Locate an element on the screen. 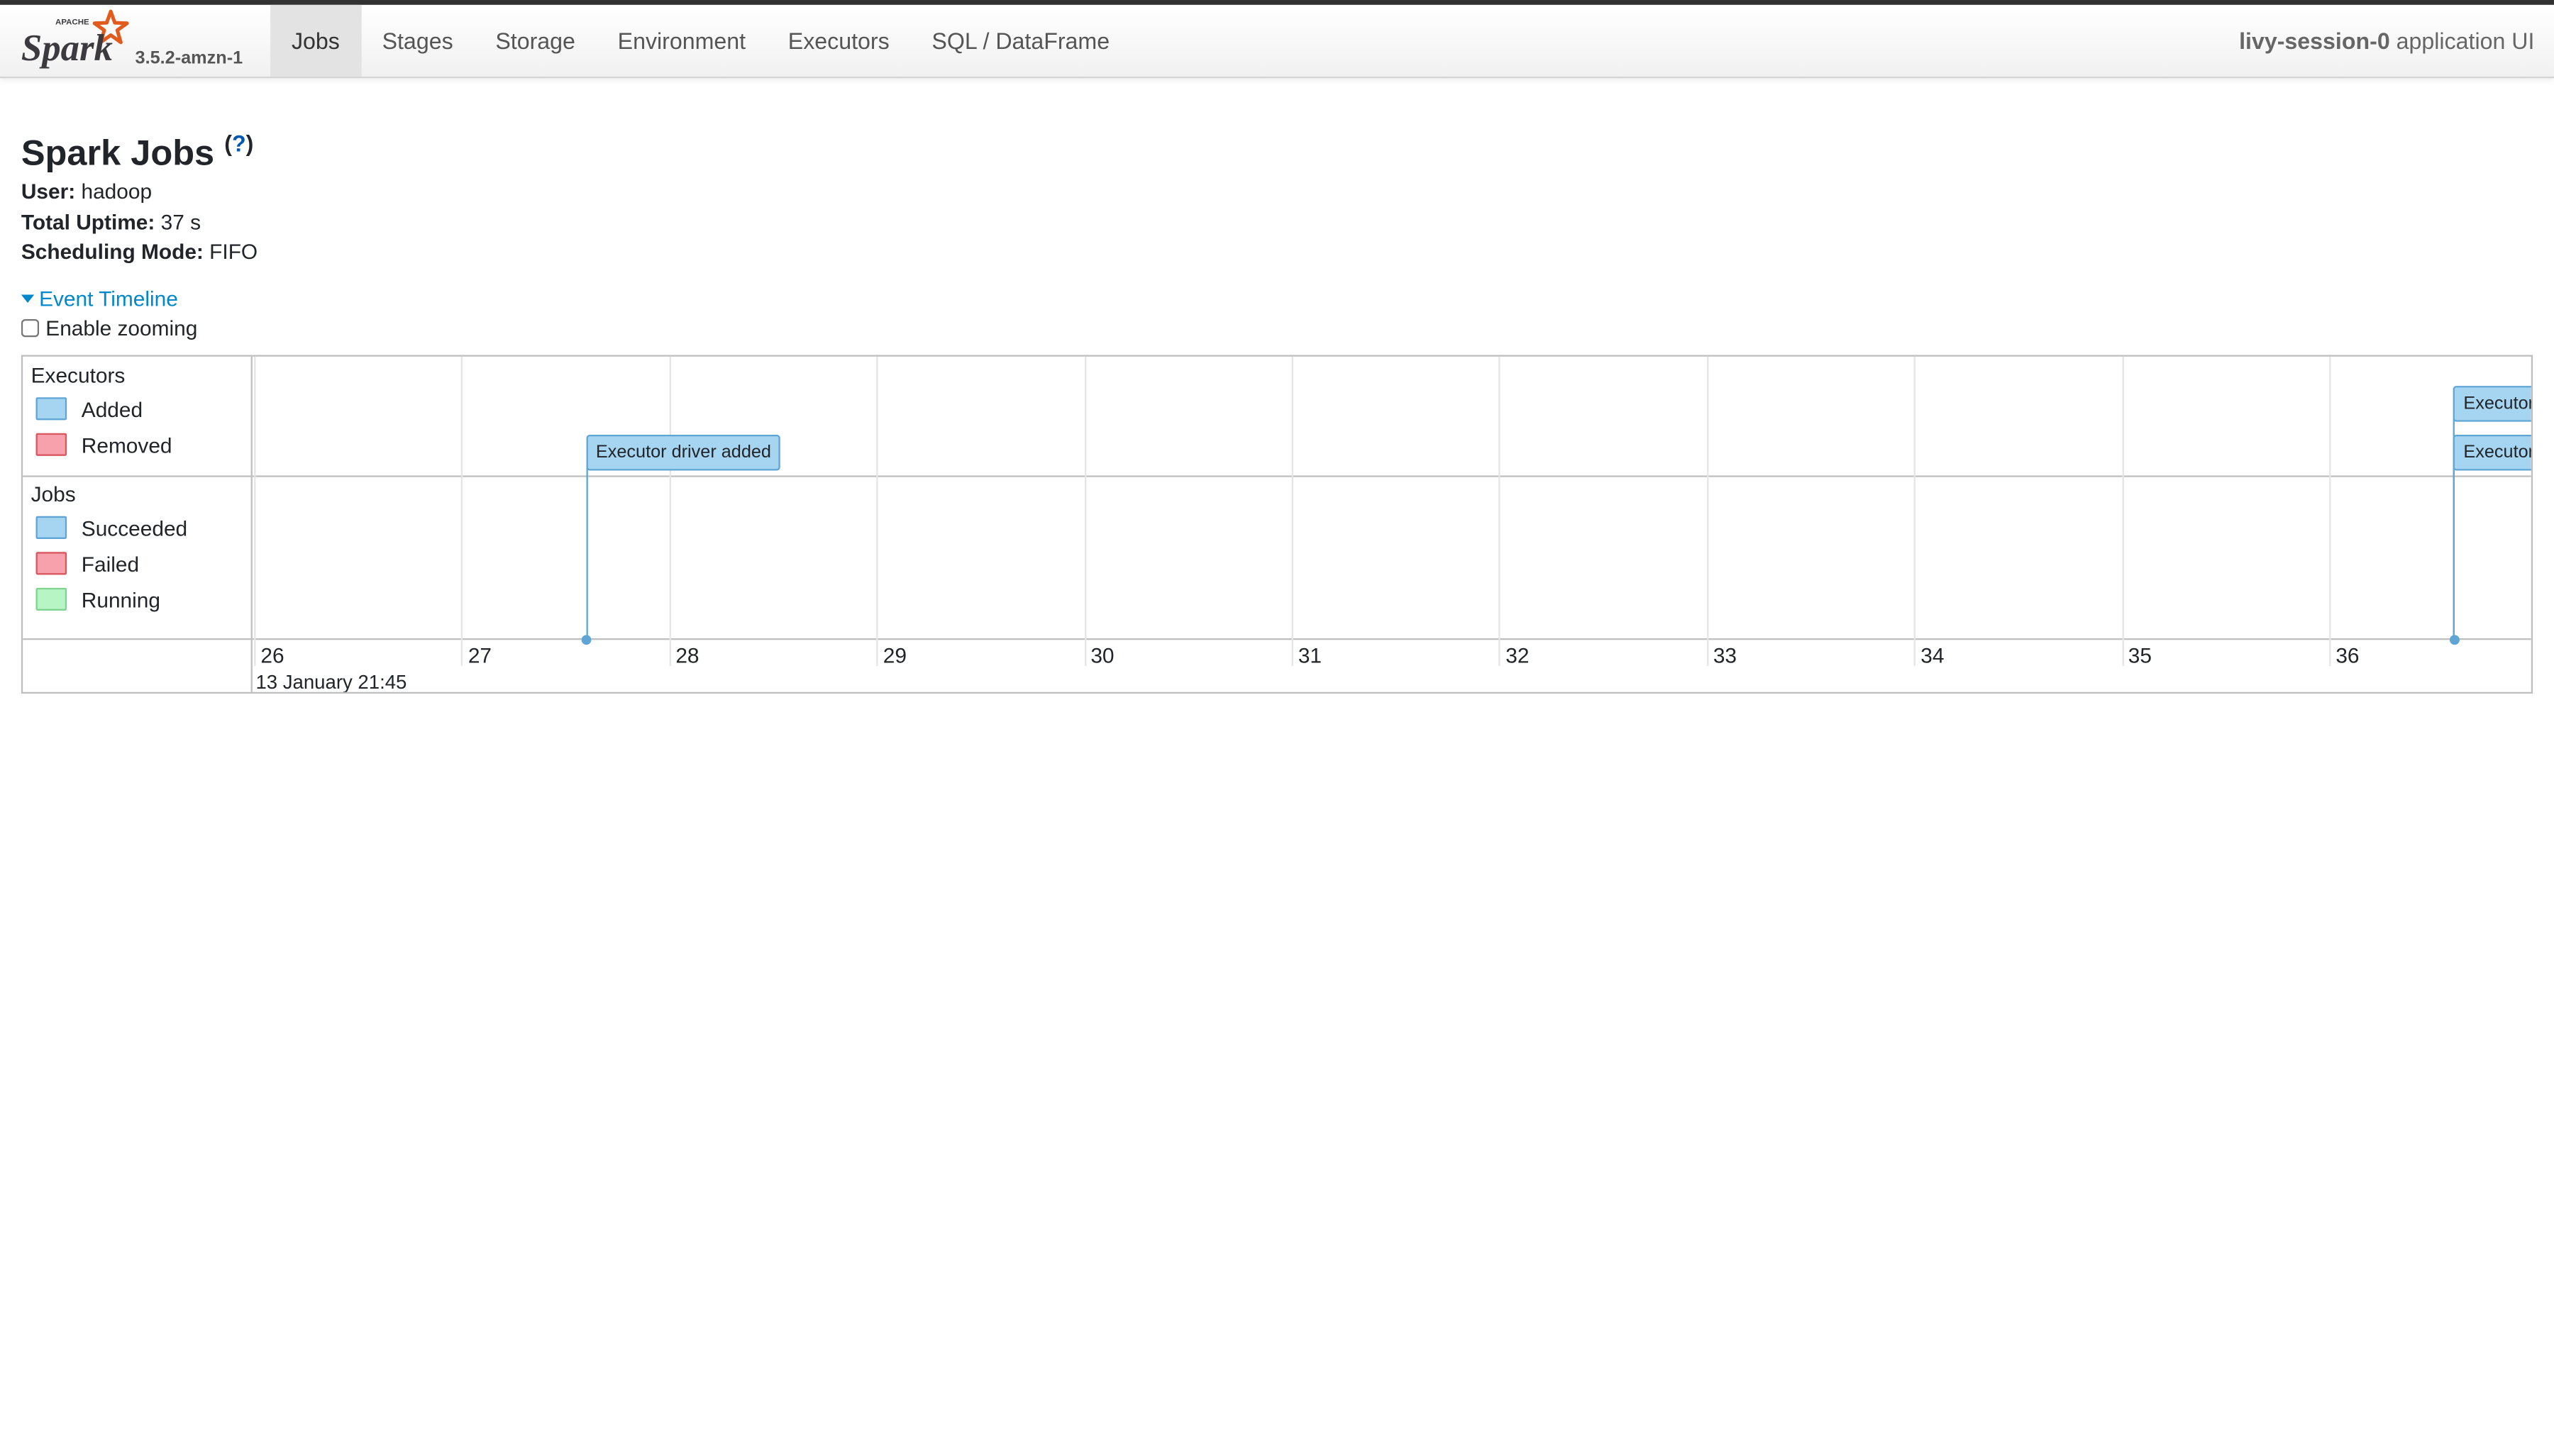  legend-axis-separator is located at coordinates (137, 639).